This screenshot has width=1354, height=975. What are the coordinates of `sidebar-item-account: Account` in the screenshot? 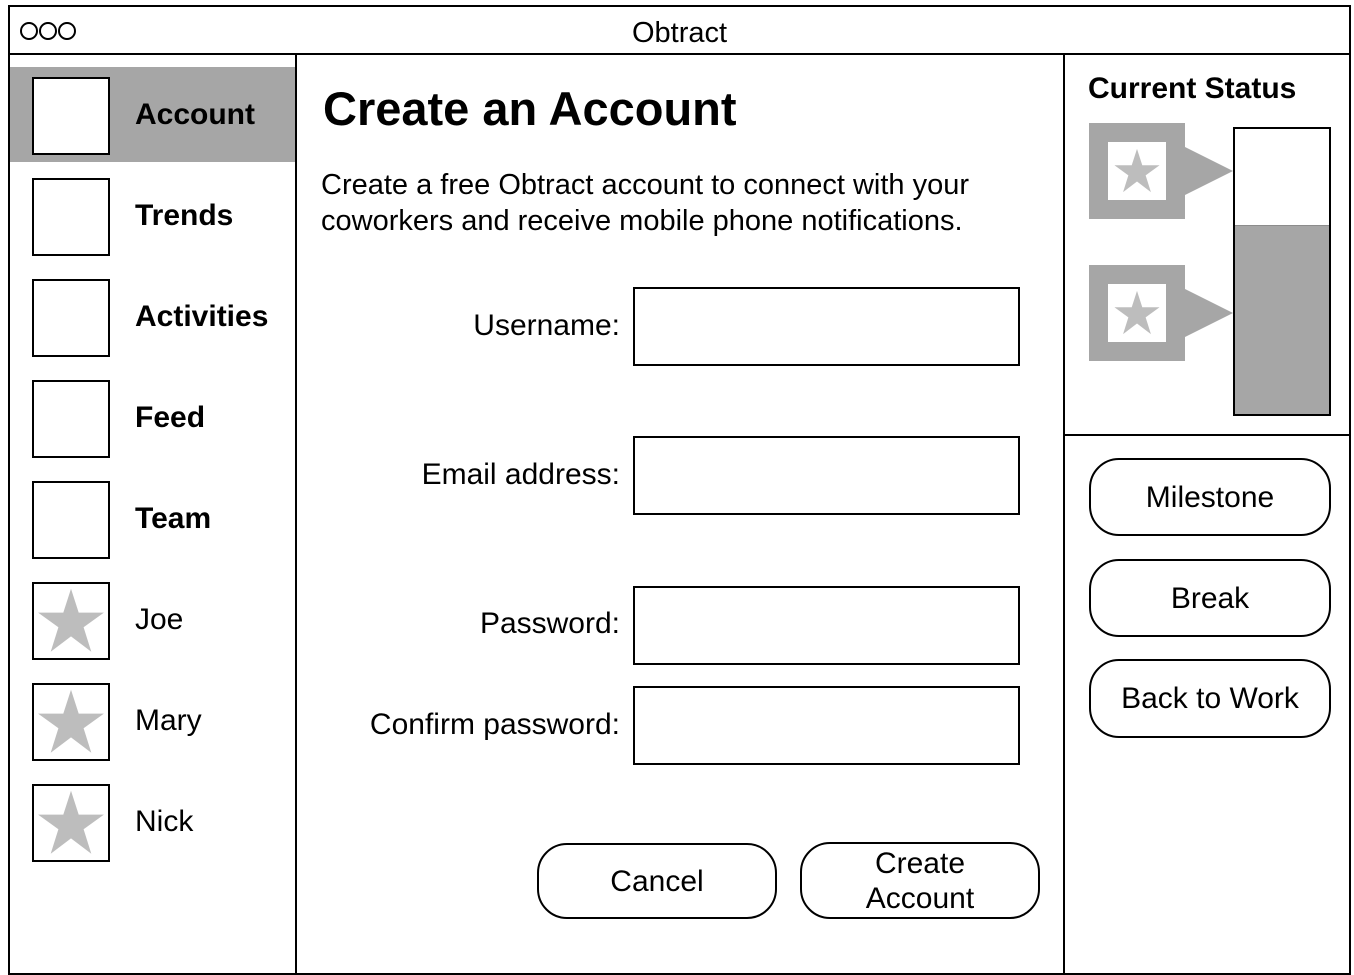 It's located at (152, 114).